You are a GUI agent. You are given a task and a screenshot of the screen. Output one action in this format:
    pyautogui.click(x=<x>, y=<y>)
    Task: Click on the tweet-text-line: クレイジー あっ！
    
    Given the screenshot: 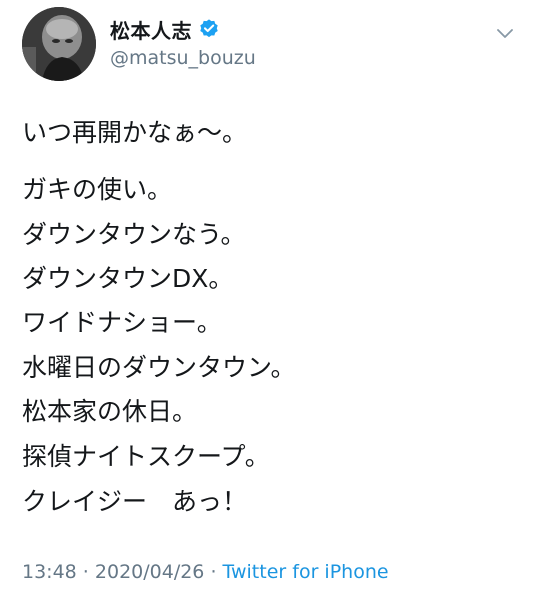 What is the action you would take?
    pyautogui.click(x=135, y=501)
    